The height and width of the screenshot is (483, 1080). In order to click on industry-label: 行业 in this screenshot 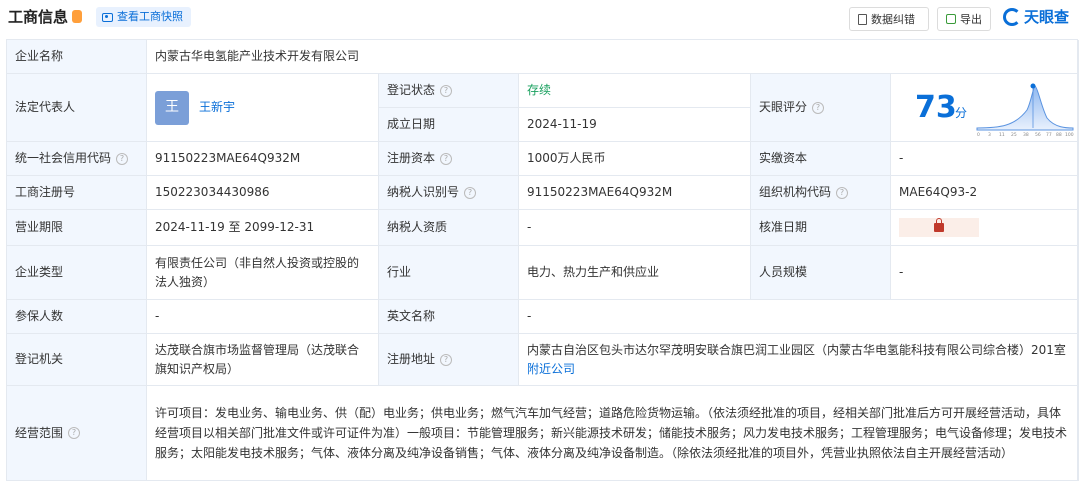, I will do `click(449, 273)`.